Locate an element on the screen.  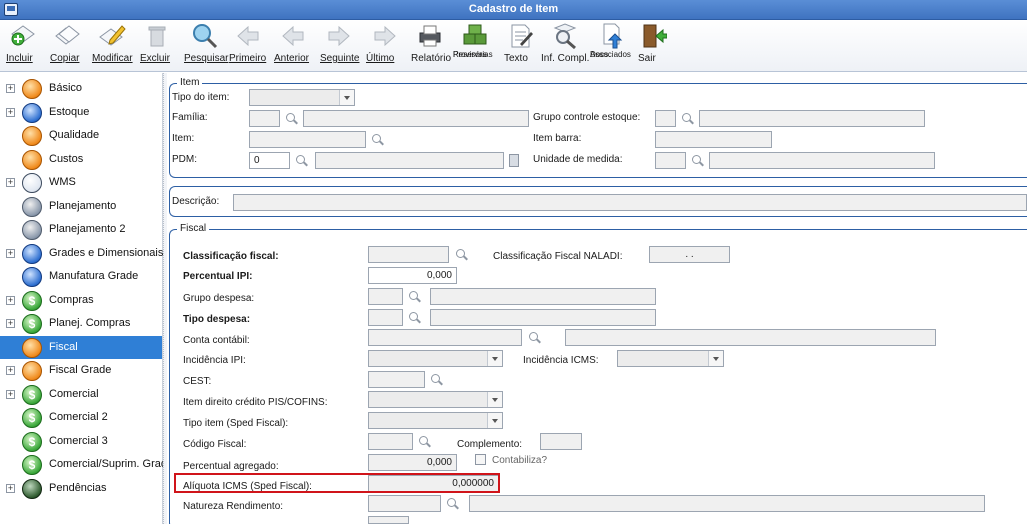
sidebar-item-wms: + WMS is located at coordinates (81, 182).